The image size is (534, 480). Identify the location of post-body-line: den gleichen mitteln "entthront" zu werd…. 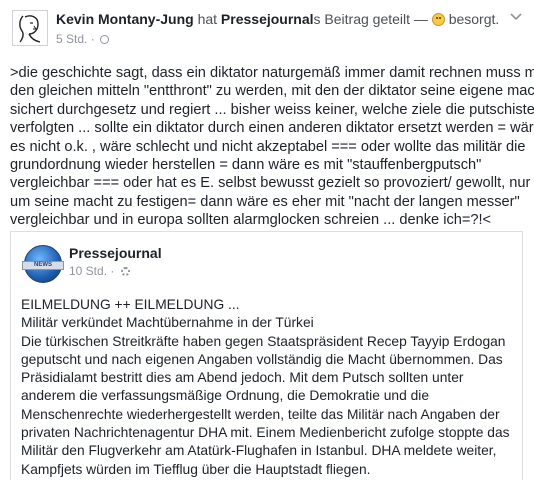
(272, 91).